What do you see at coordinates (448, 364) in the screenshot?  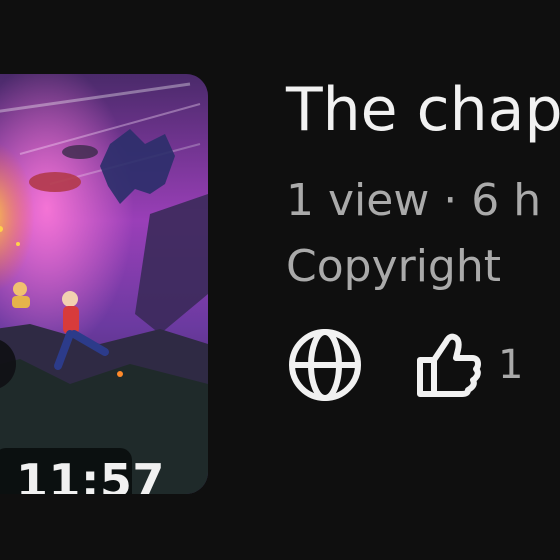 I see `thumbs-up-icon` at bounding box center [448, 364].